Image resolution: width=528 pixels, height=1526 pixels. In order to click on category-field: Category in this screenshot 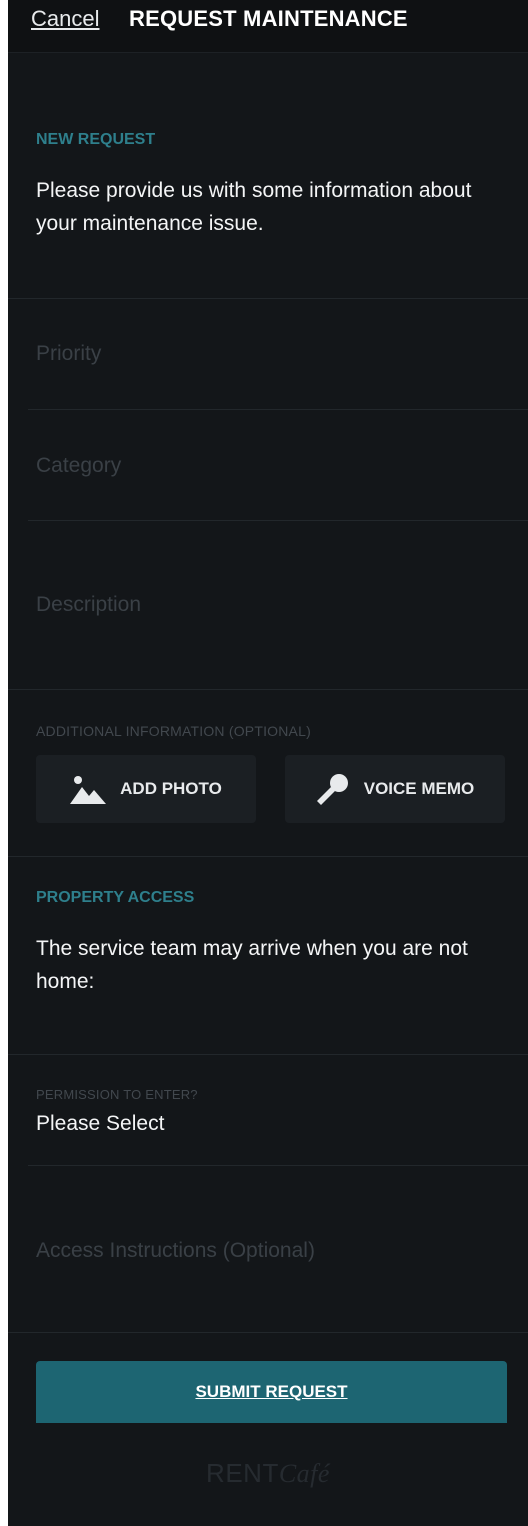, I will do `click(268, 465)`.